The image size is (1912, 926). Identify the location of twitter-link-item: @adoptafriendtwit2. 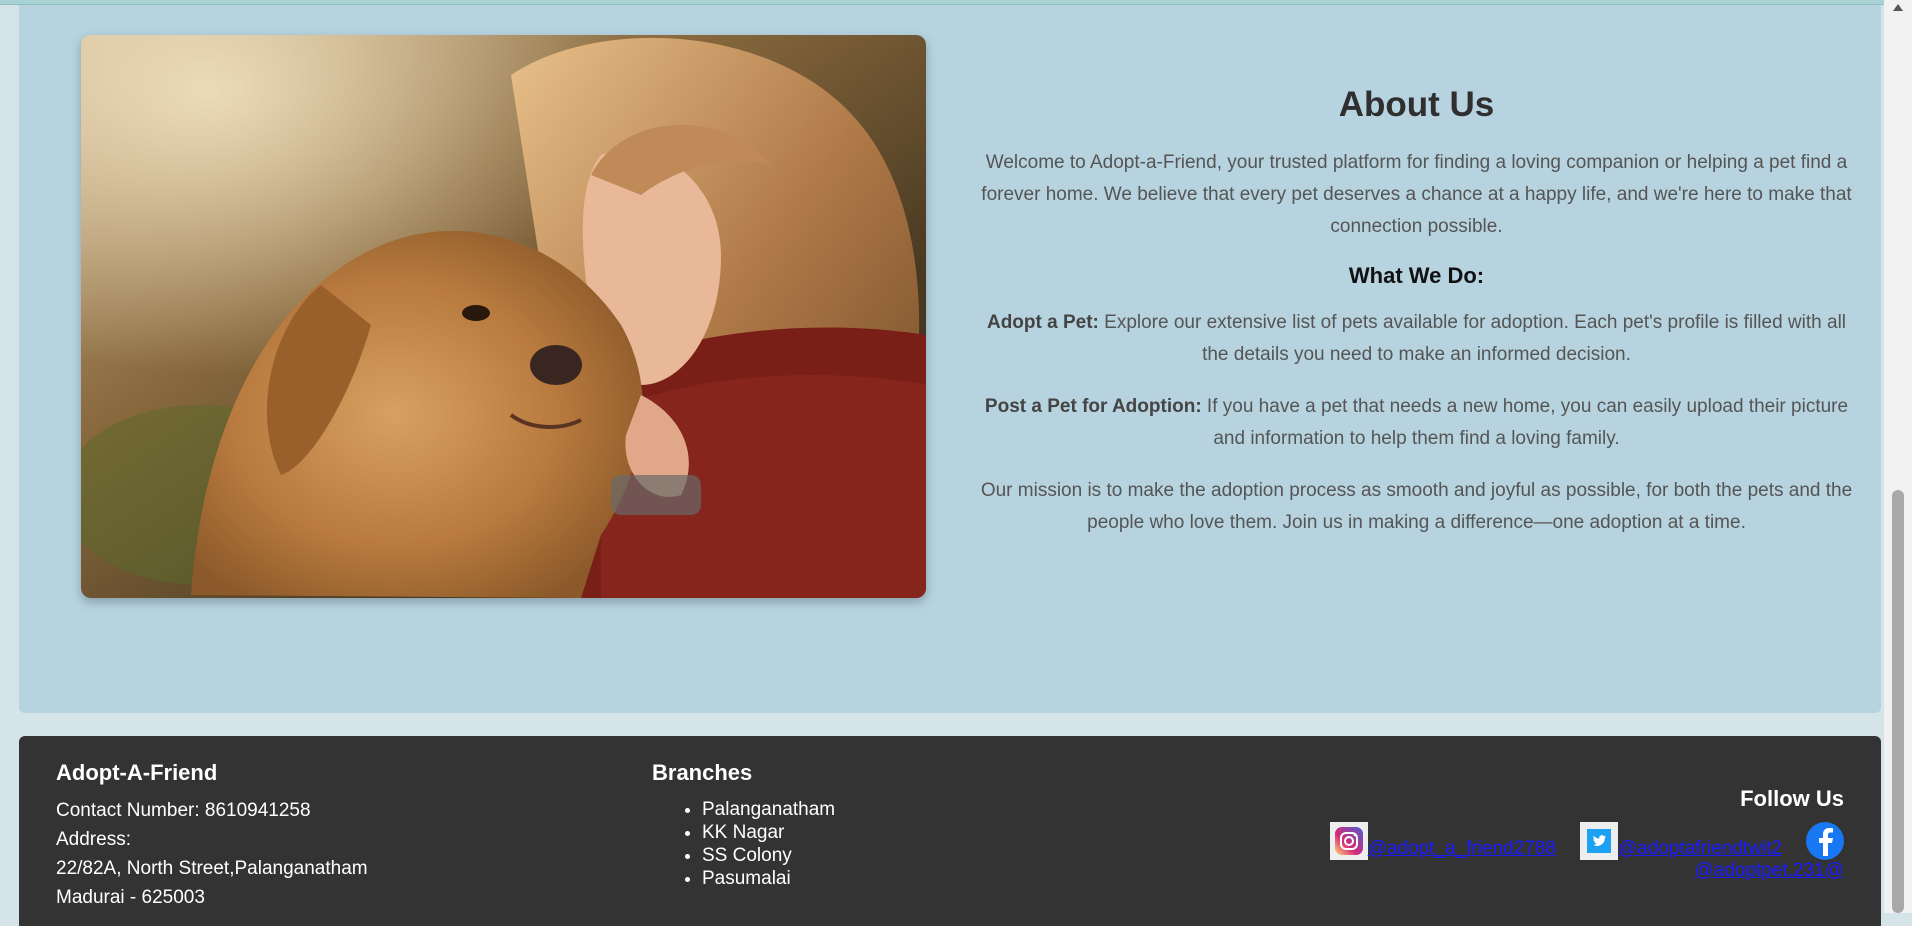
(1681, 841).